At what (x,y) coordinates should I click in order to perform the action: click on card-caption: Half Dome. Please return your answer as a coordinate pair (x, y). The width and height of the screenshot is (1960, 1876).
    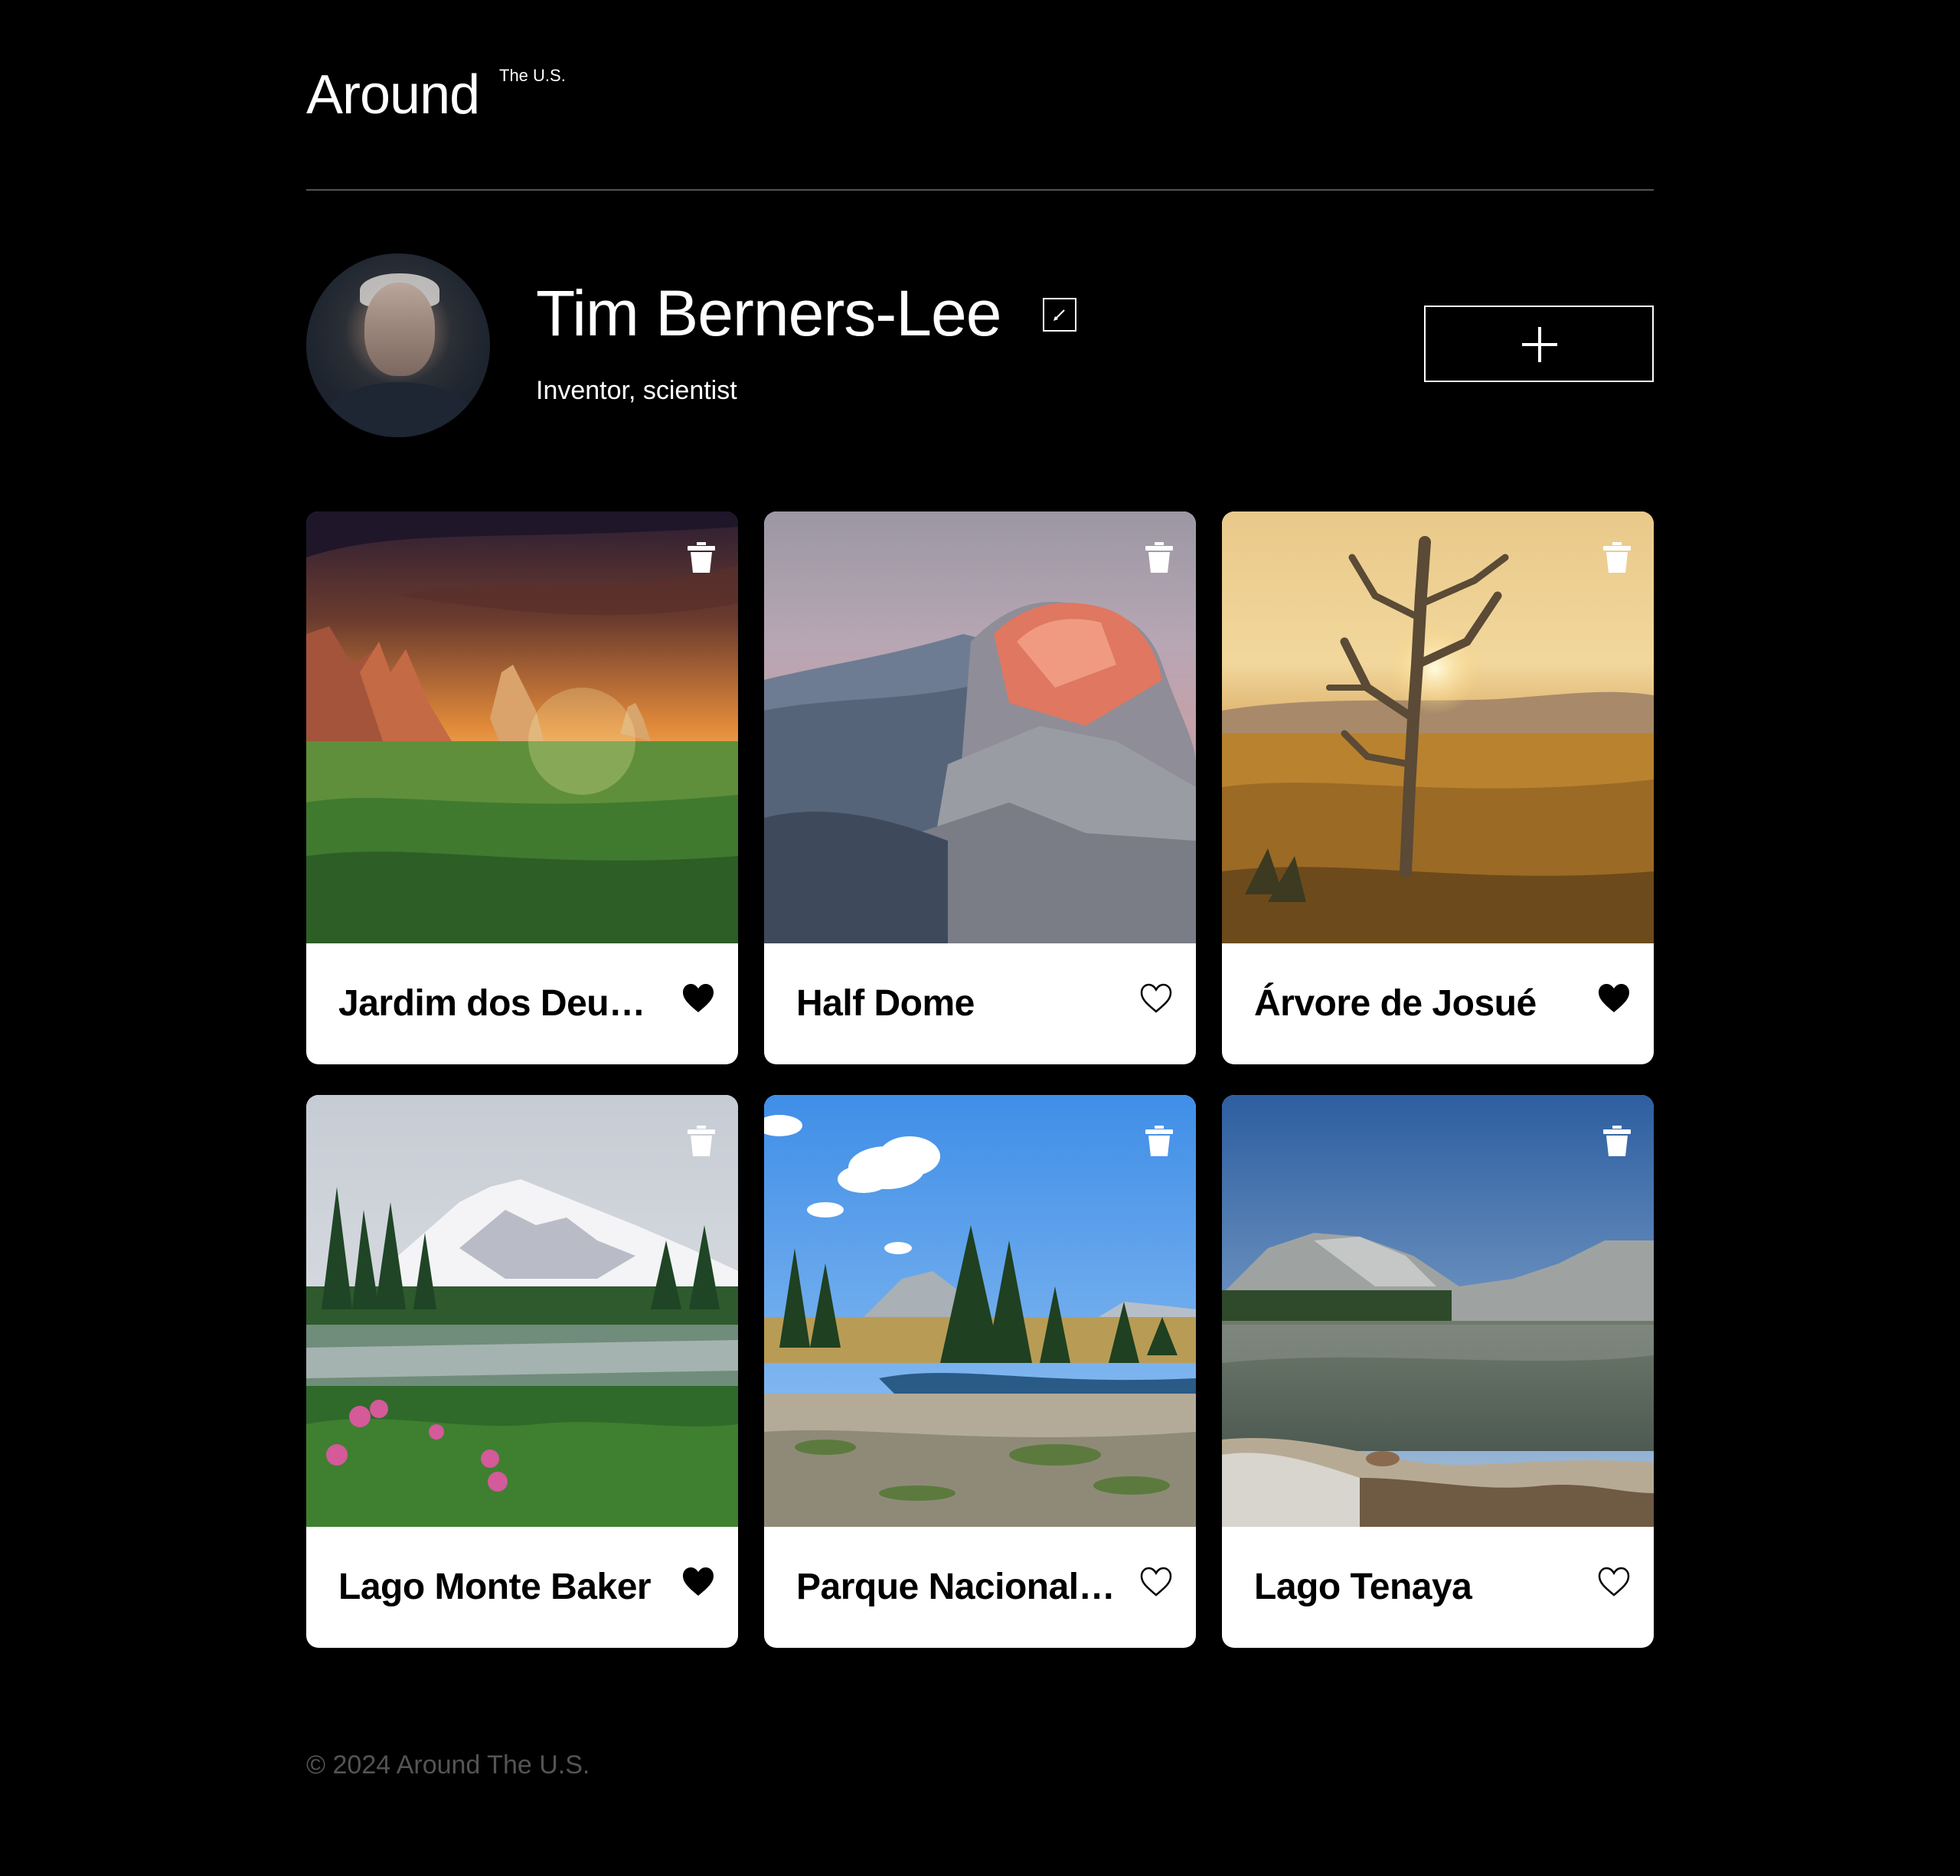
    Looking at the image, I should click on (980, 1003).